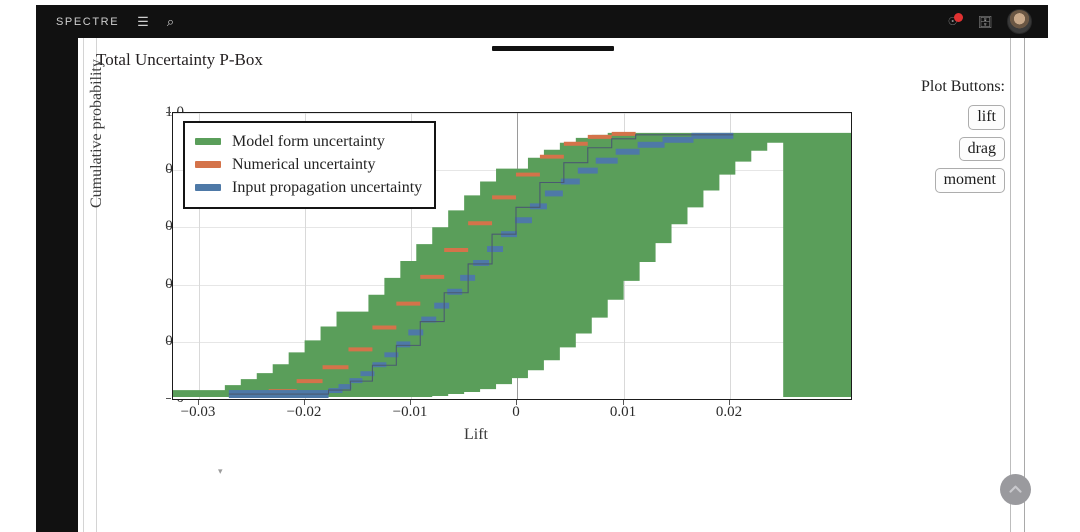 This screenshot has width=1080, height=532. Describe the element at coordinates (986, 117) in the screenshot. I see `plot-button-lift: lift` at that location.